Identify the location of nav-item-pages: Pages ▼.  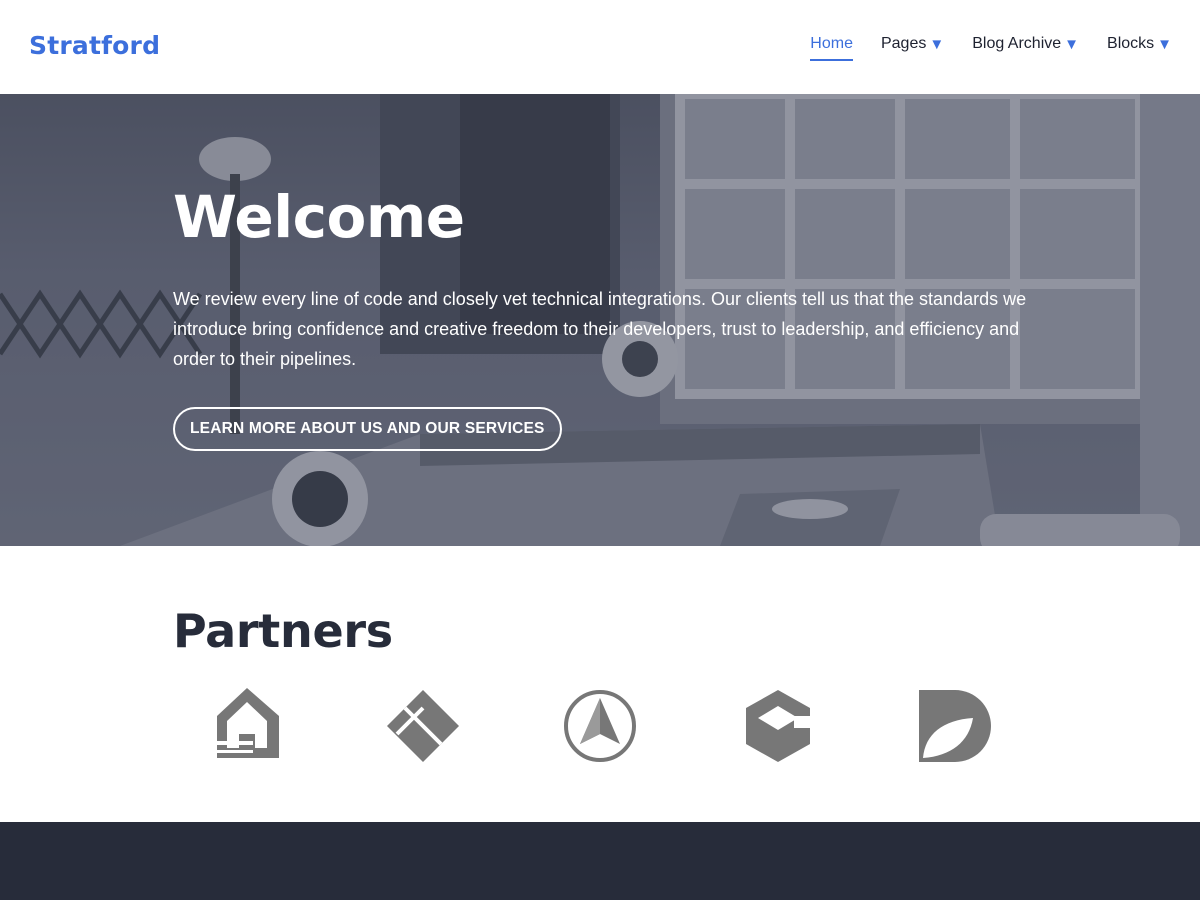
(912, 45).